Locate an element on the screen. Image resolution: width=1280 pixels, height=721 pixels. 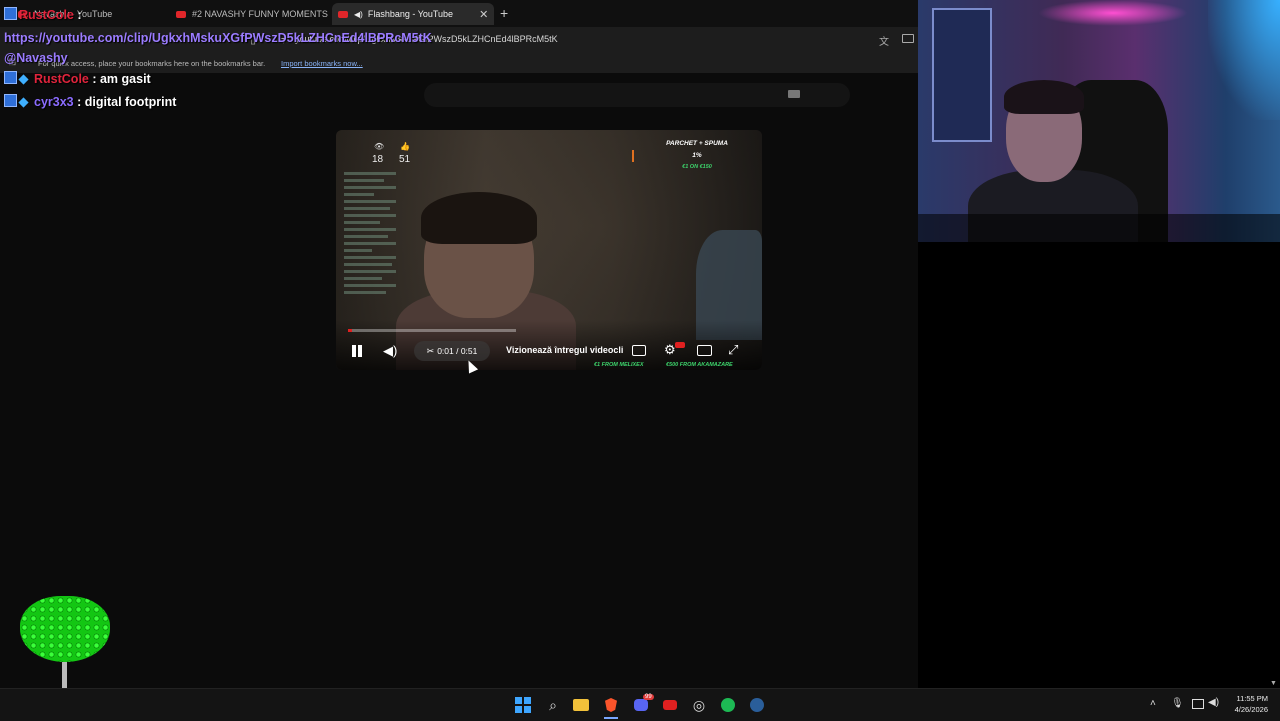
youtube-search-input is located at coordinates (637, 95).